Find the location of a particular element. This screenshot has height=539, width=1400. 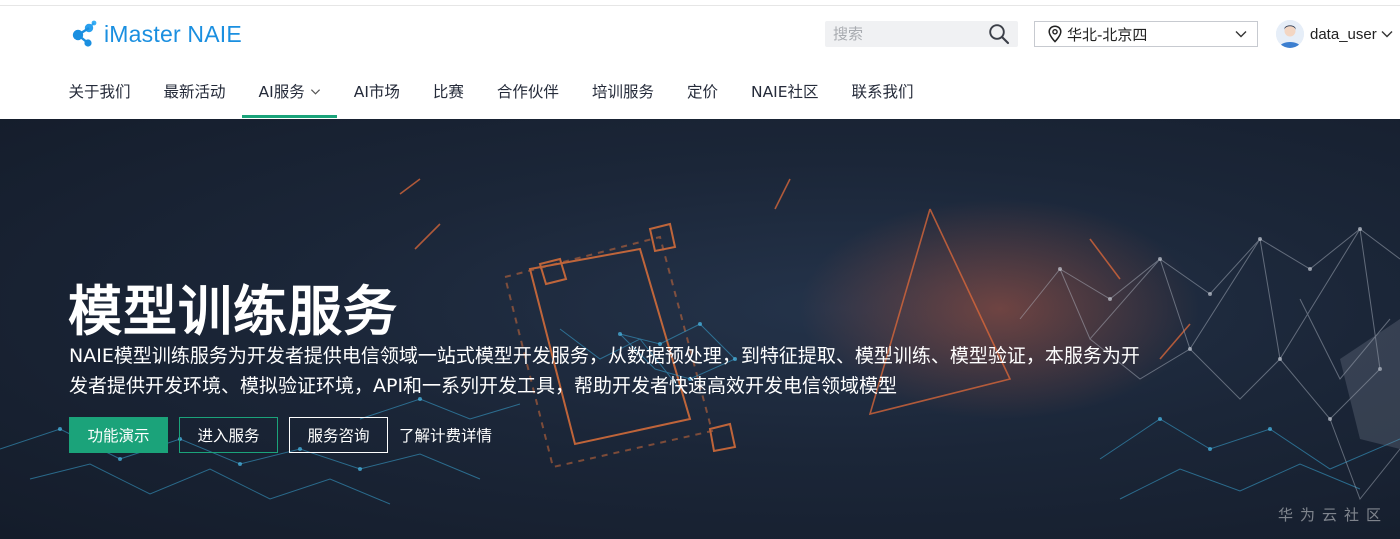

demo-button: 功能演示 is located at coordinates (118, 434).